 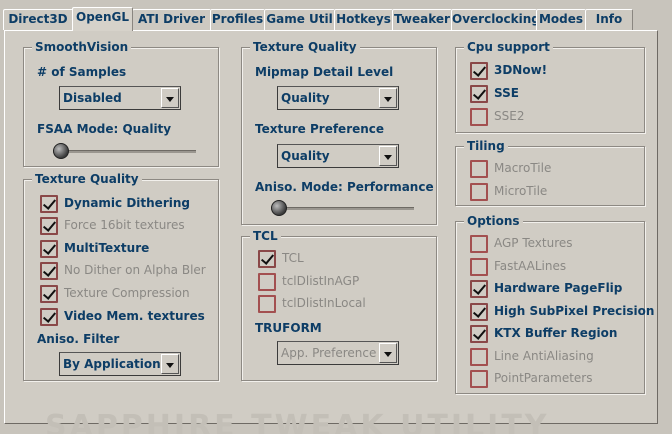 I want to click on aniso-filter-label: Aniso. Filter, so click(x=78, y=339).